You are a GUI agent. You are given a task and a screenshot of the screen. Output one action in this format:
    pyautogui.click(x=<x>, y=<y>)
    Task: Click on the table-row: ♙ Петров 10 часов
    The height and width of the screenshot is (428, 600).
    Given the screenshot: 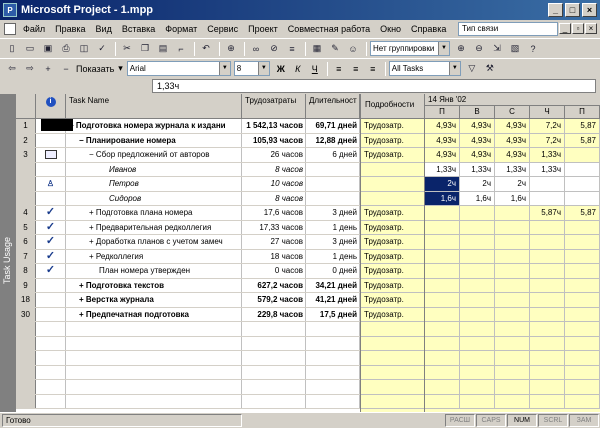 What is the action you would take?
    pyautogui.click(x=188, y=184)
    